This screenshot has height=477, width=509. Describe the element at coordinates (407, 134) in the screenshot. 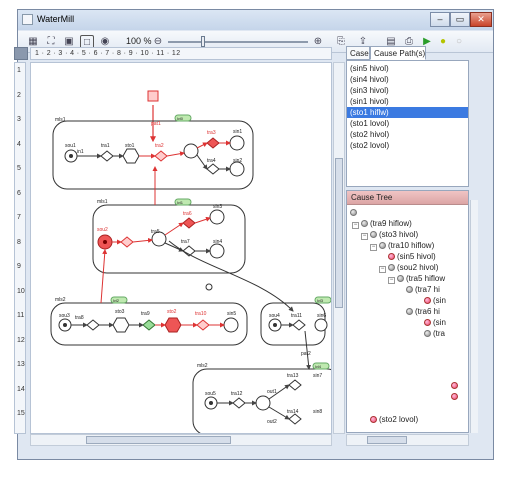

I see `list-item: (sto2 hivol)` at that location.